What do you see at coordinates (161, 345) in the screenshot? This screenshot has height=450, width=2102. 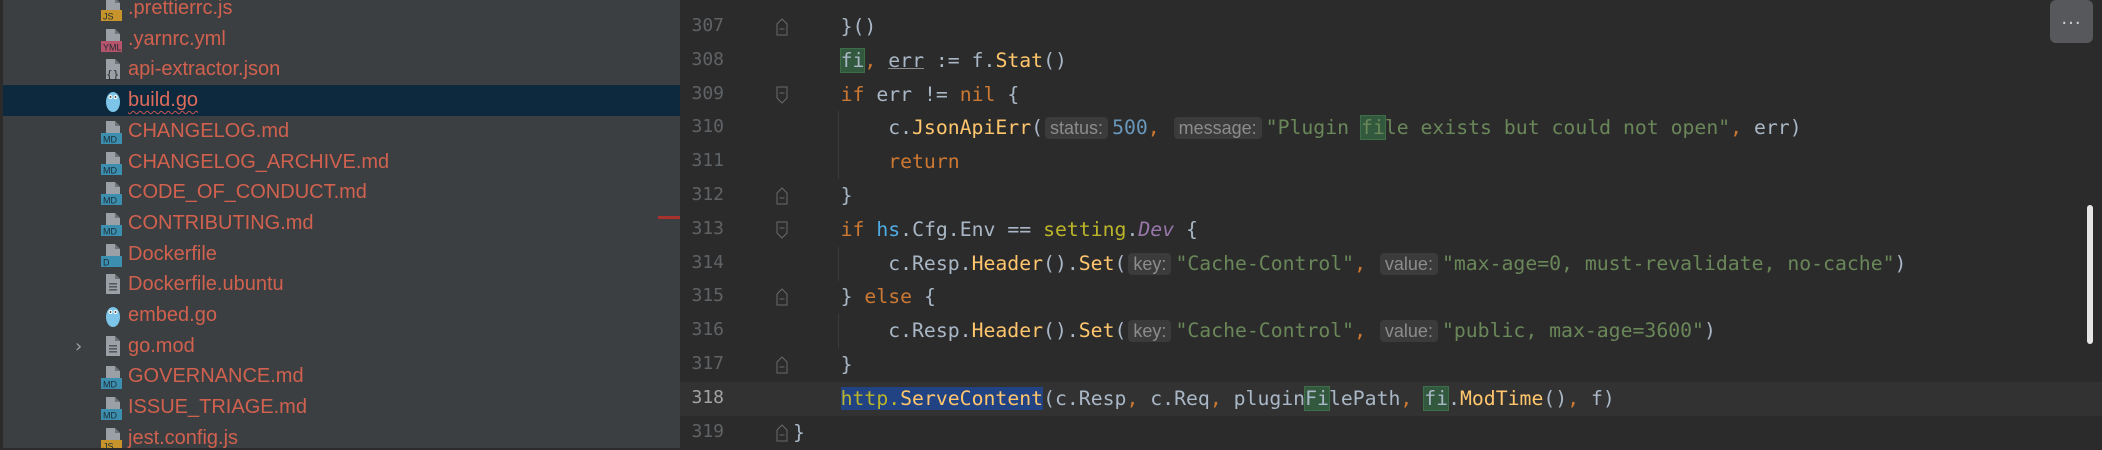 I see `tree-item-label: go.mod` at bounding box center [161, 345].